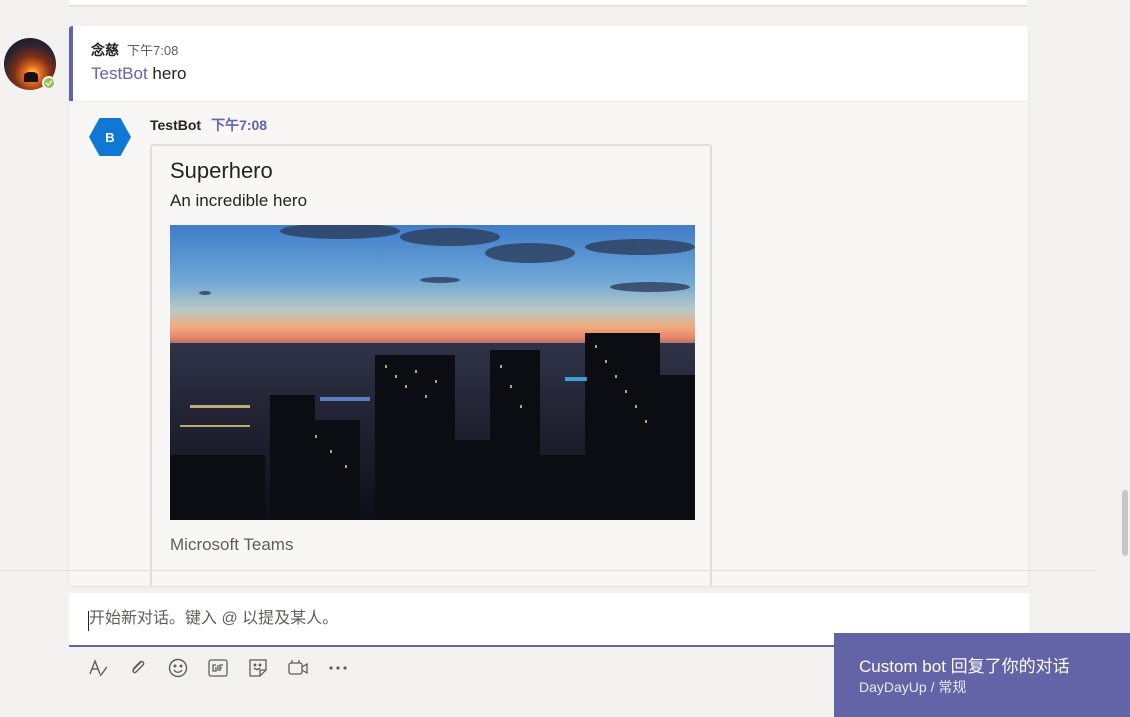 This screenshot has height=717, width=1130. What do you see at coordinates (31, 77) in the screenshot?
I see `avatar-silhouette` at bounding box center [31, 77].